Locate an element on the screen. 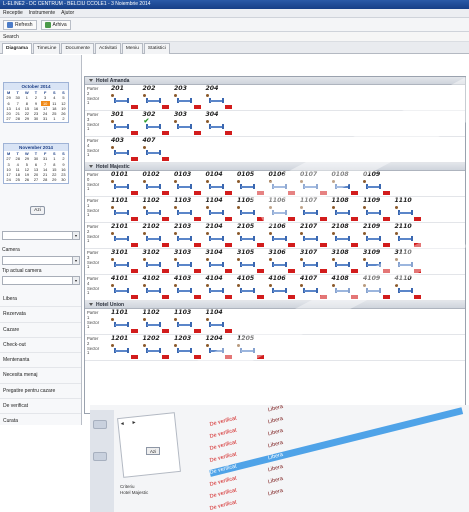 The width and height of the screenshot is (469, 512). room-cell: 3106 is located at coordinates (283, 262).